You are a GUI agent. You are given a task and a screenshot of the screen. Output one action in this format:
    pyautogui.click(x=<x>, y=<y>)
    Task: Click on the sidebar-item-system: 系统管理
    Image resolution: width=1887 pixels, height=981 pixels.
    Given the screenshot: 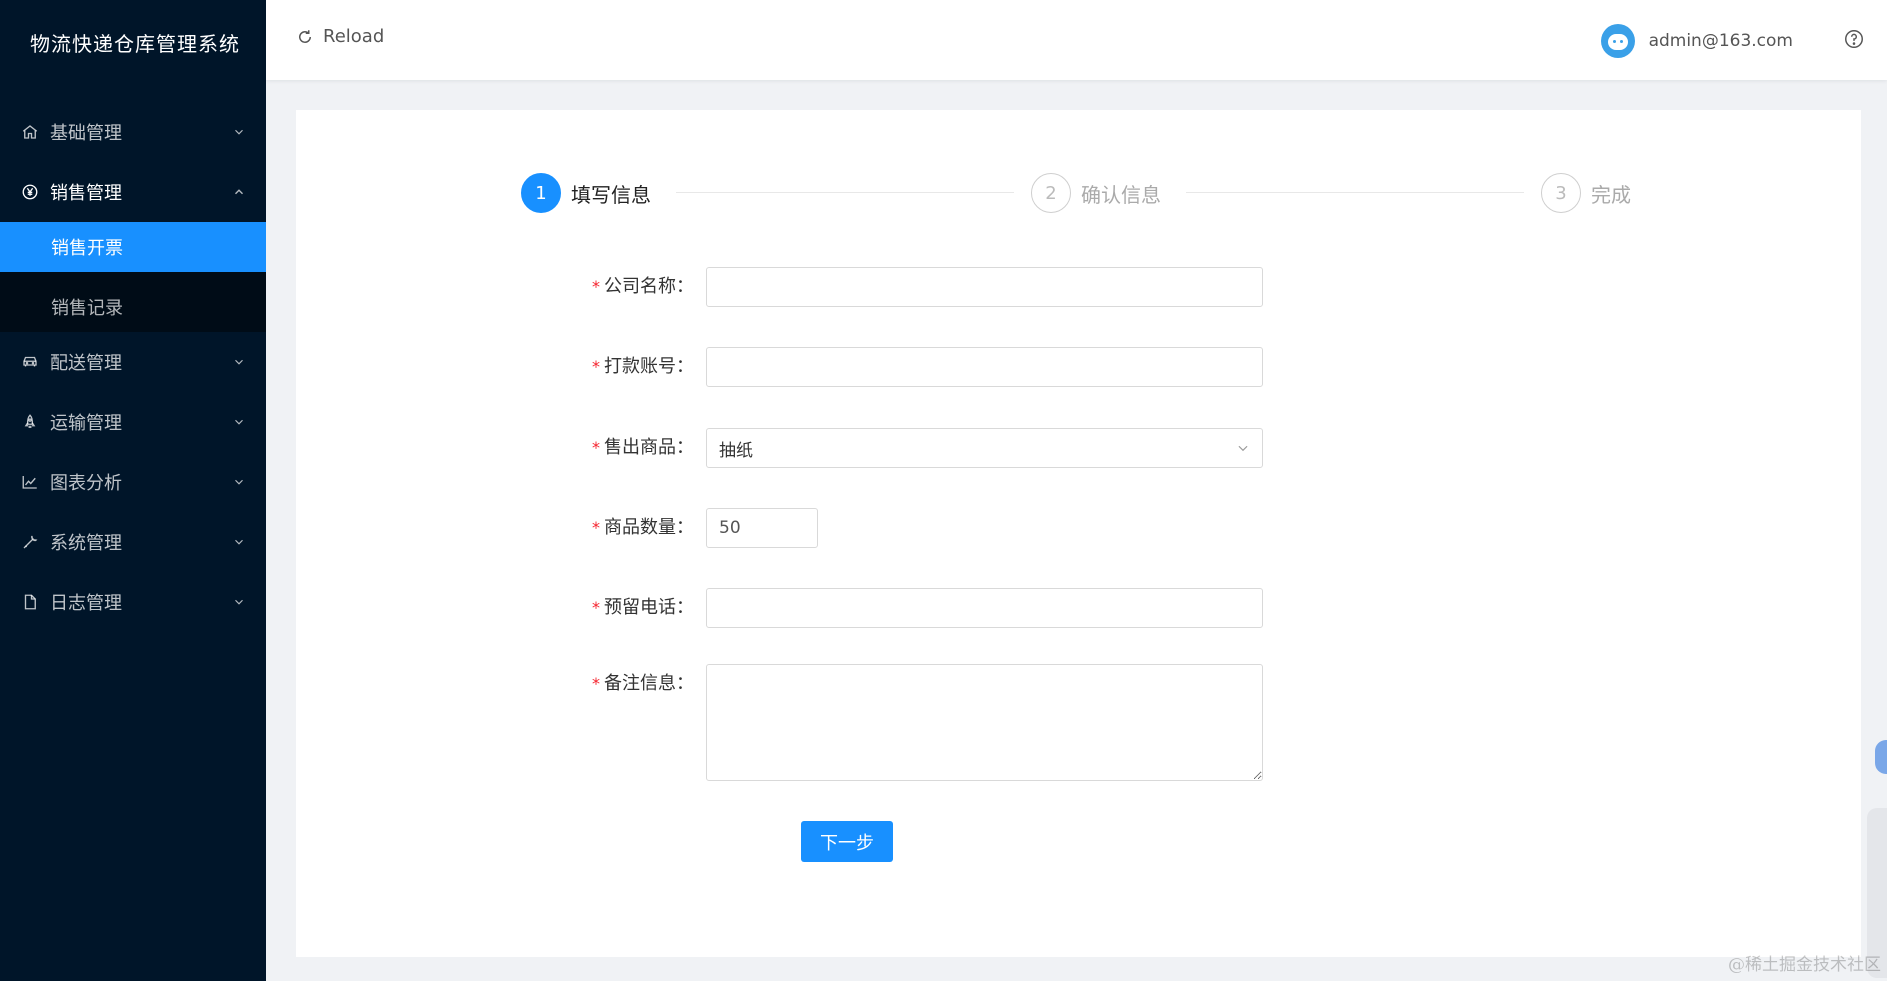 What is the action you would take?
    pyautogui.click(x=133, y=542)
    